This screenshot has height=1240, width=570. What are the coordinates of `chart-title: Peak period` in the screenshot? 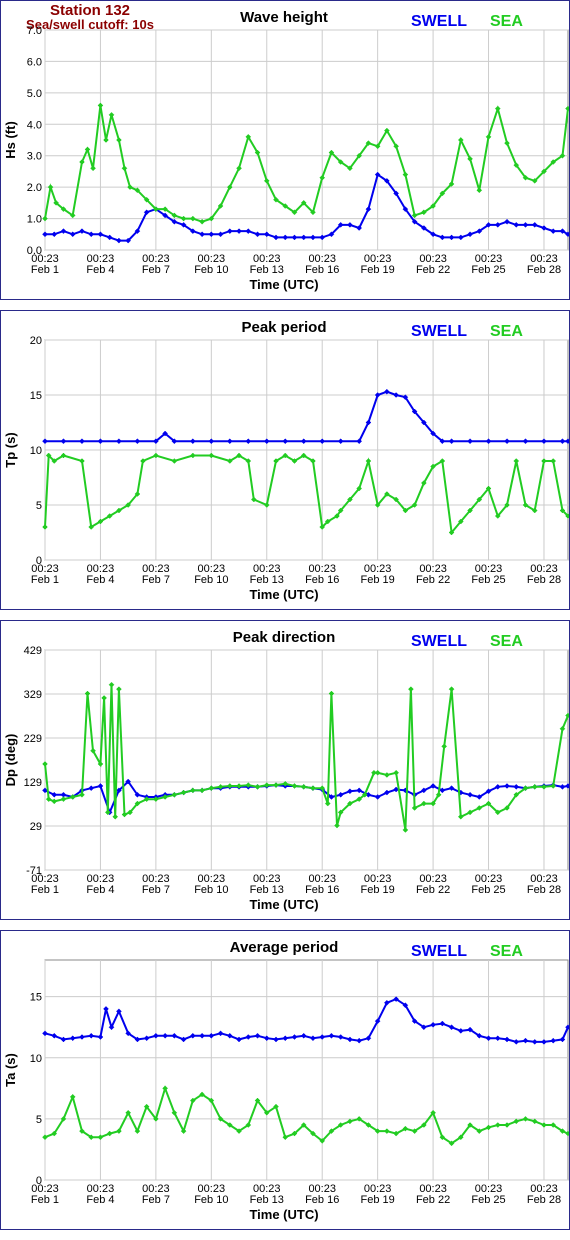 It's located at (283, 327).